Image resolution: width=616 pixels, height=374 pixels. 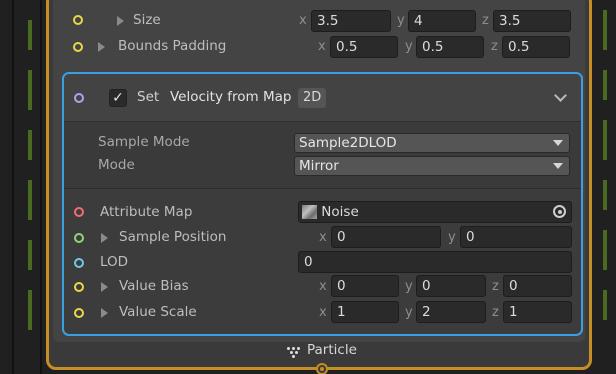 What do you see at coordinates (340, 212) in the screenshot?
I see `attribute-map-value: Noise` at bounding box center [340, 212].